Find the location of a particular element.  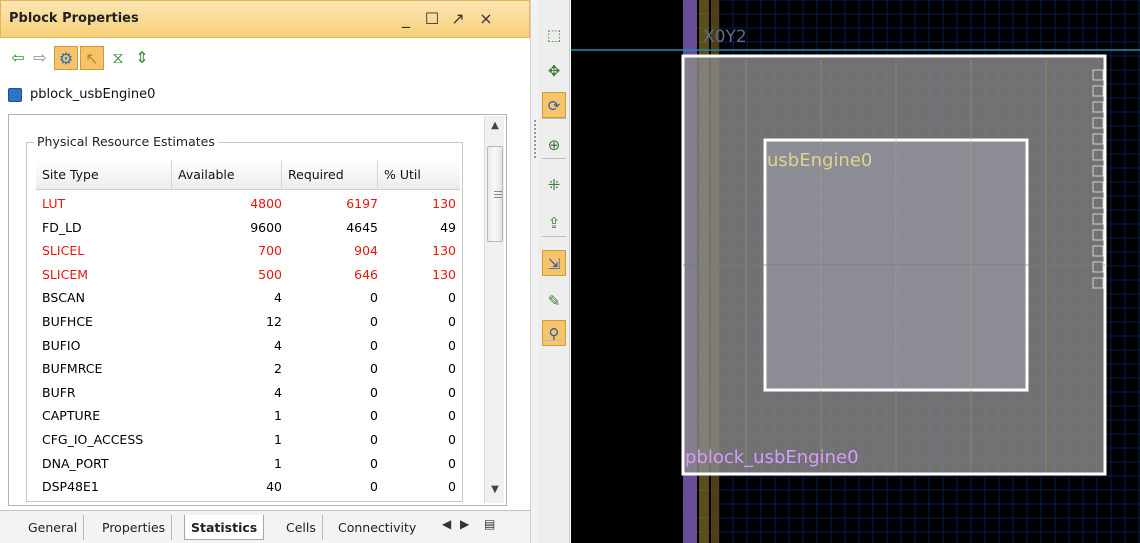

table-row: DSP48E1 40 0 0 is located at coordinates (248, 487).